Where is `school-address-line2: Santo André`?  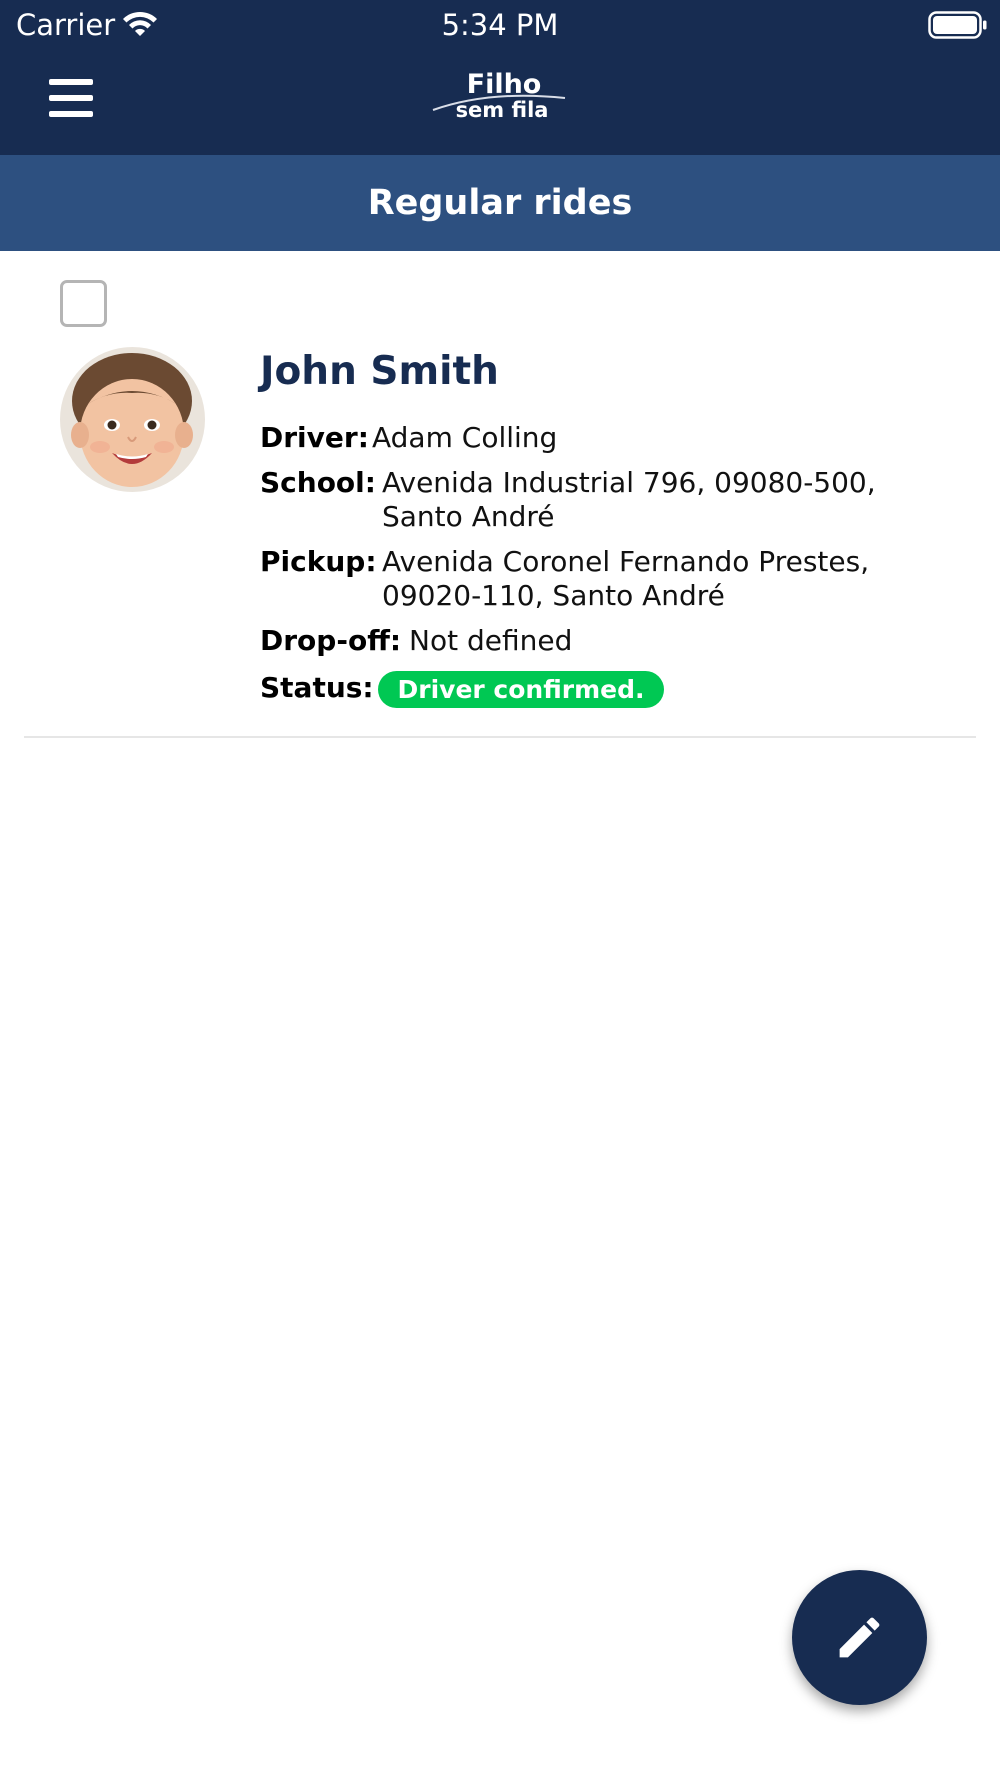 school-address-line2: Santo André is located at coordinates (468, 516).